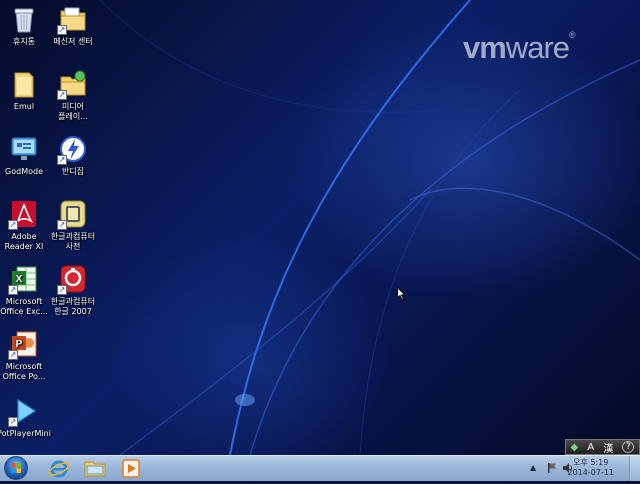  What do you see at coordinates (602, 447) in the screenshot?
I see `language-bar: ◆ A 漢 ?` at bounding box center [602, 447].